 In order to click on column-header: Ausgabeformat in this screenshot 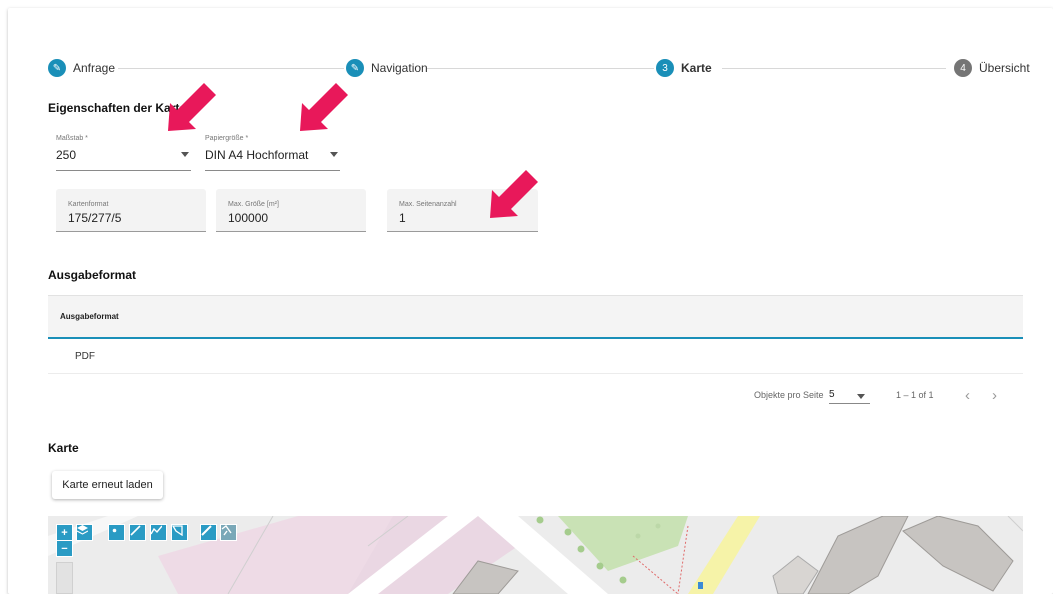, I will do `click(89, 316)`.